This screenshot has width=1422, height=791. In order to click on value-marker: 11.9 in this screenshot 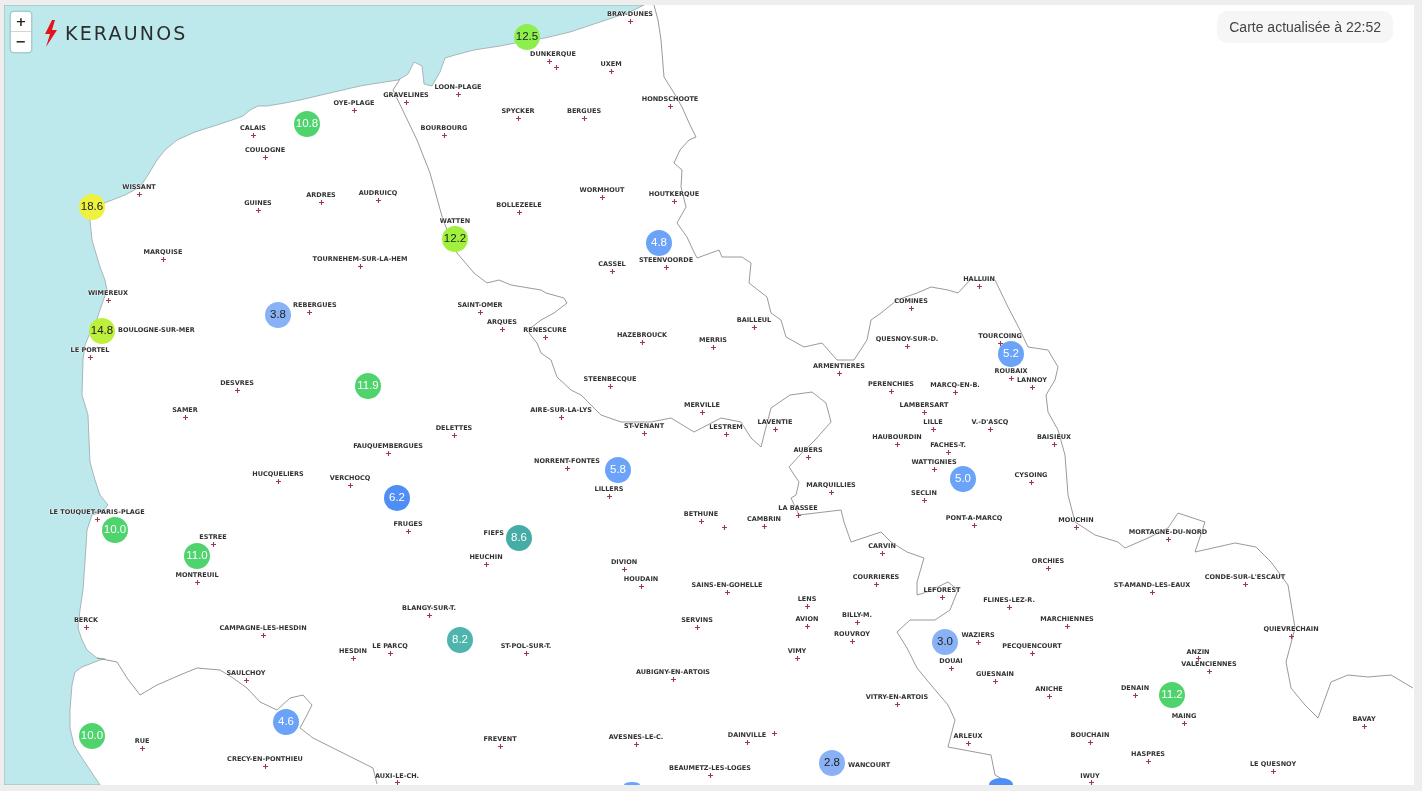, I will do `click(368, 386)`.